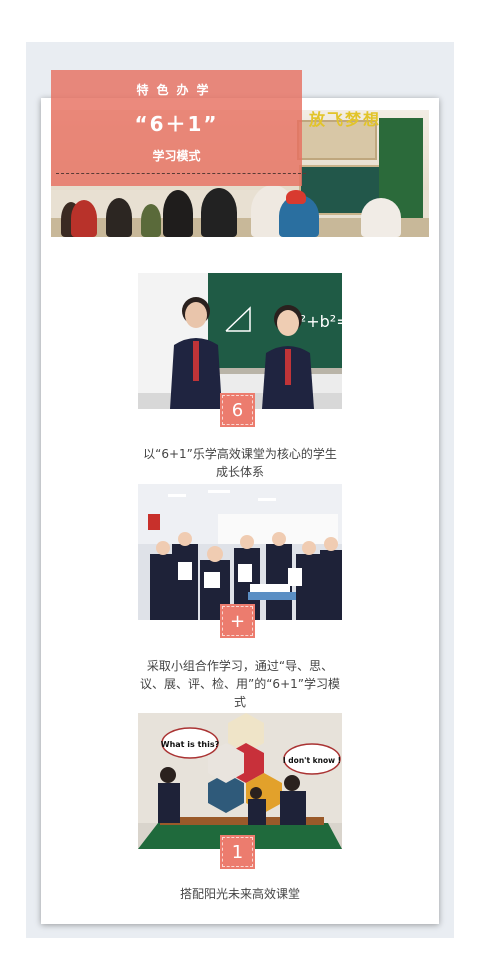  What do you see at coordinates (240, 463) in the screenshot?
I see `caption-section-1: 以“6+1”乐学高效课堂为核心的学生成长体系` at bounding box center [240, 463].